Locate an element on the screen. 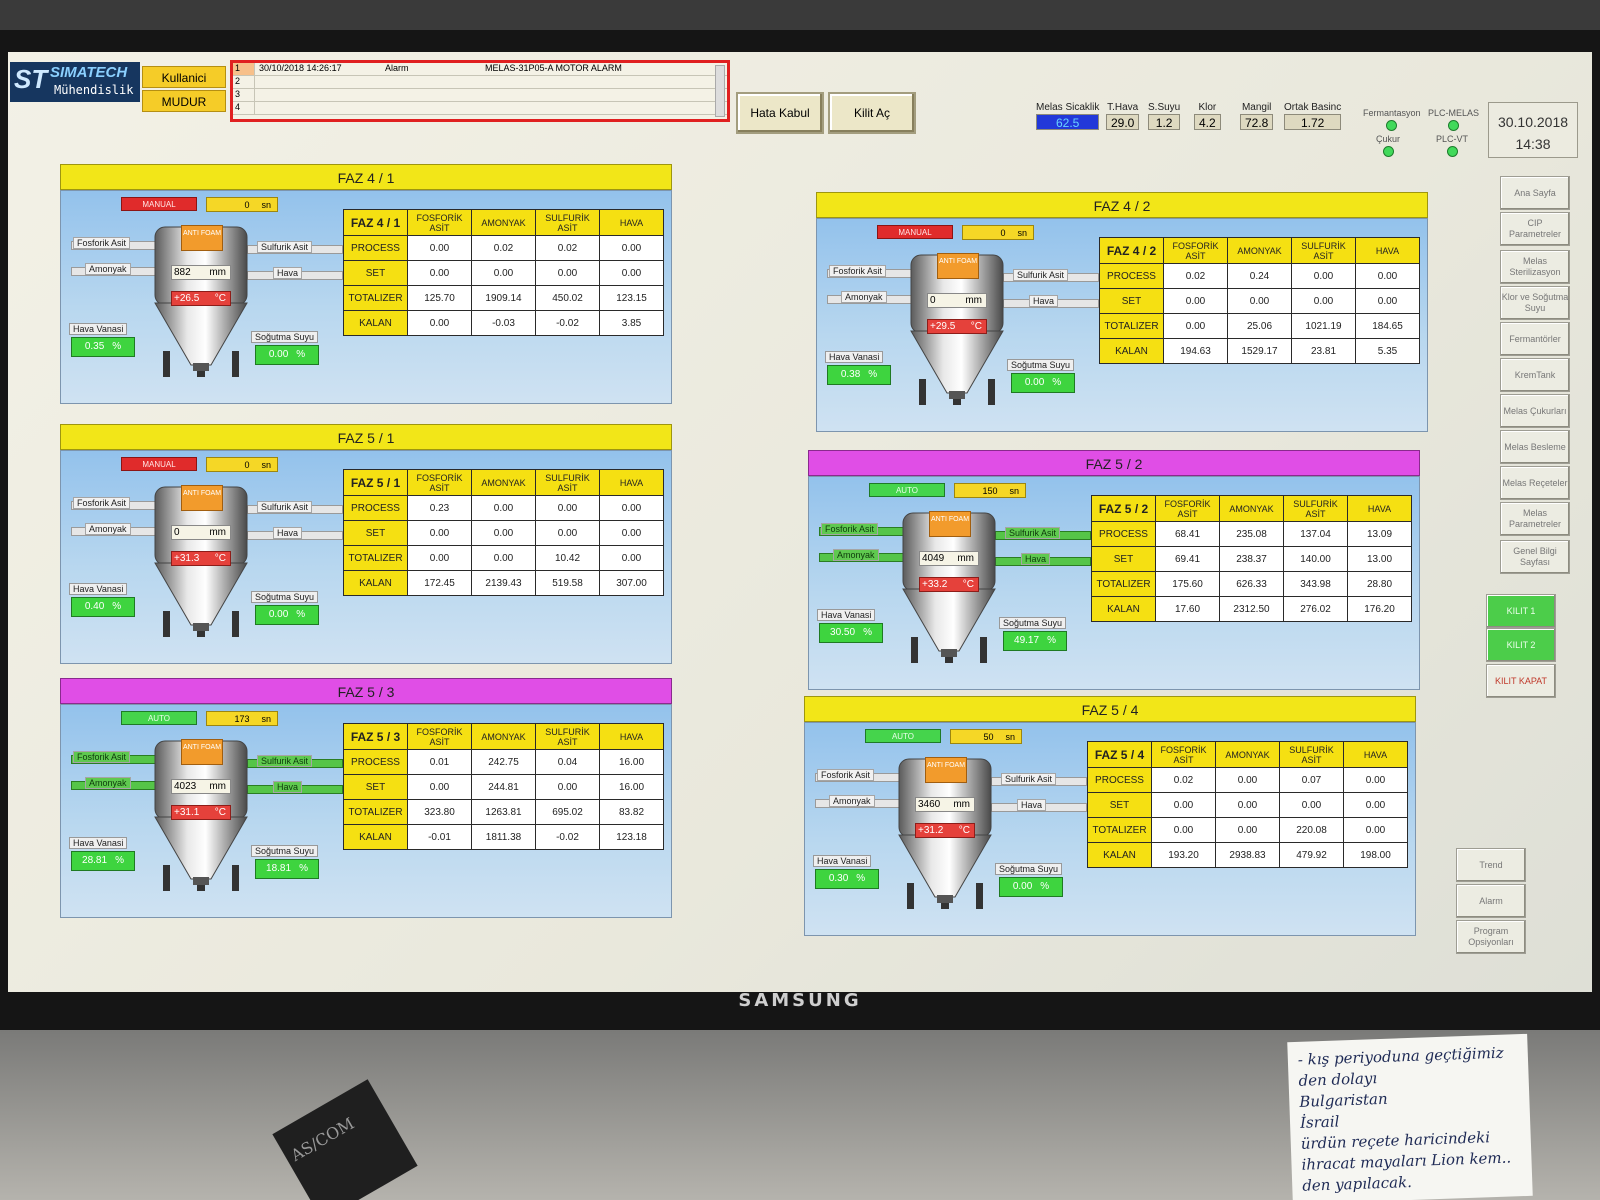 The width and height of the screenshot is (1600, 1200). air-valve-value: 0.35% is located at coordinates (103, 347).